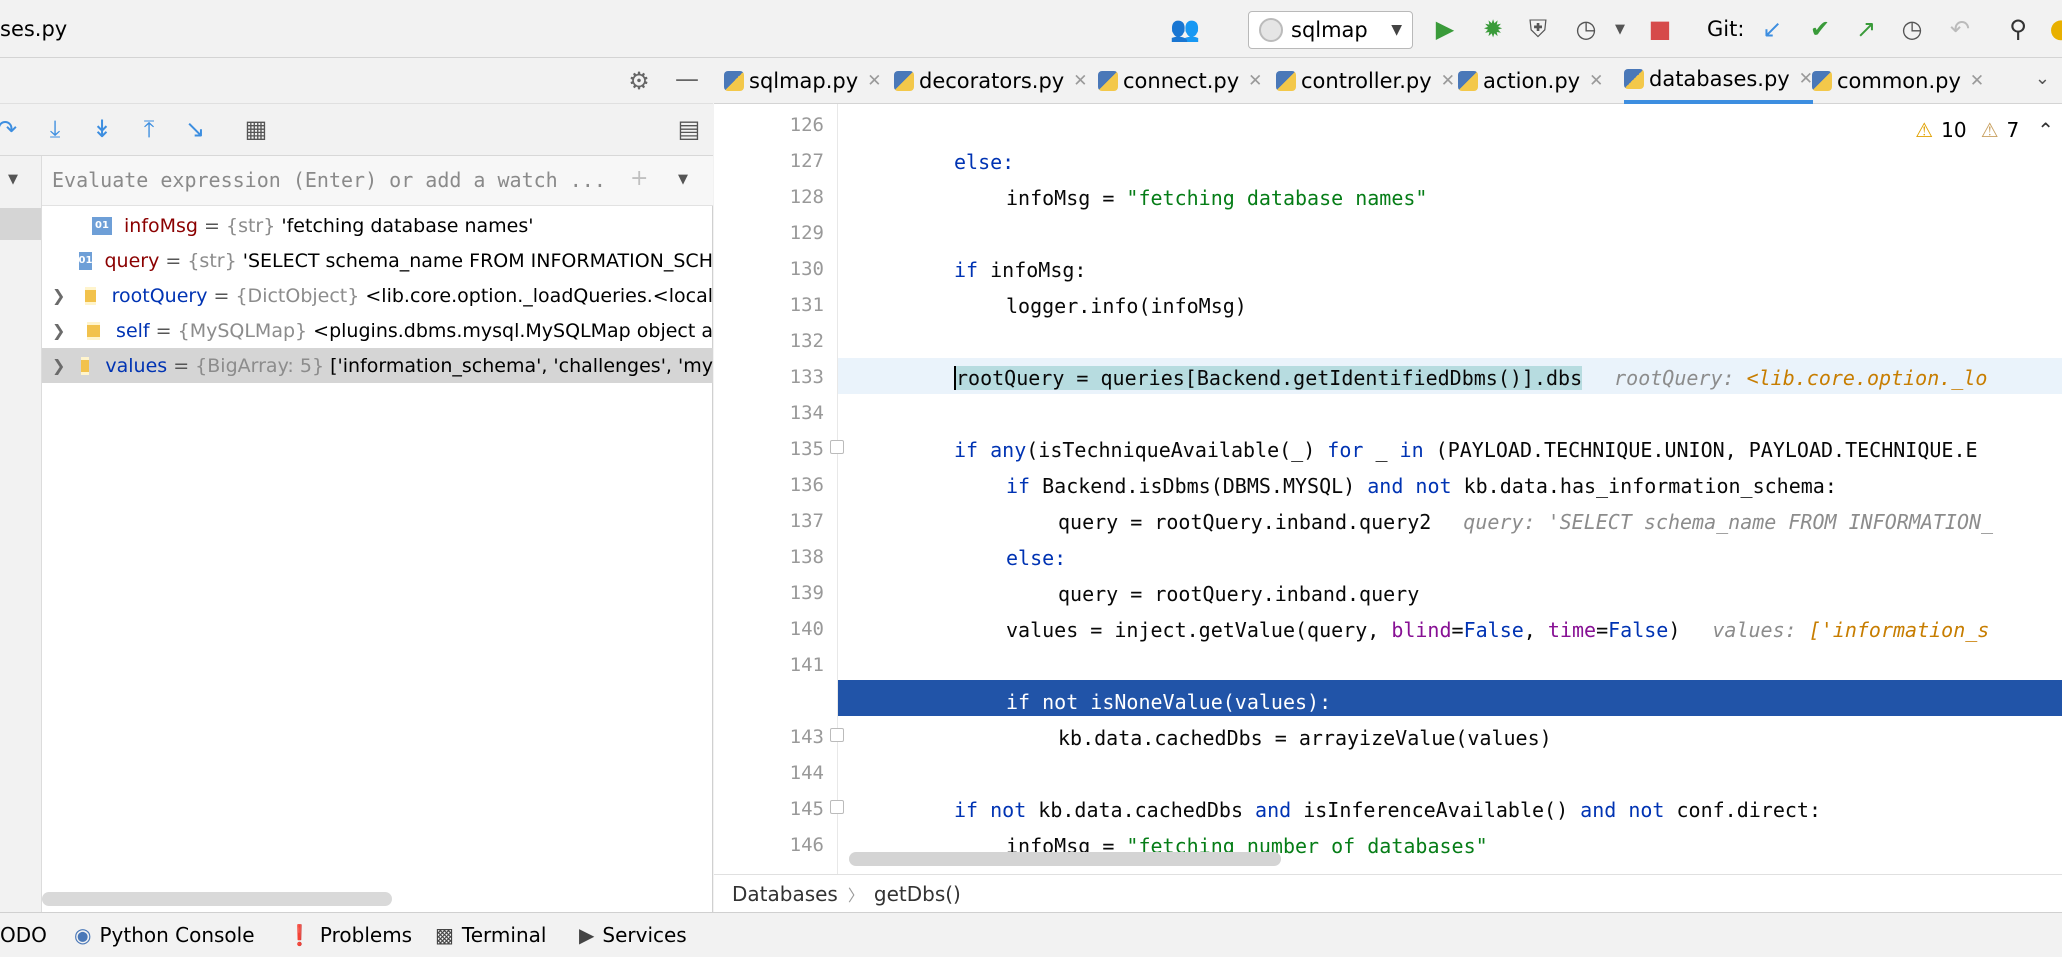 The width and height of the screenshot is (2062, 957). Describe the element at coordinates (802, 81) in the screenshot. I see `tab-sqlmap: sqlmap.py ✕` at that location.